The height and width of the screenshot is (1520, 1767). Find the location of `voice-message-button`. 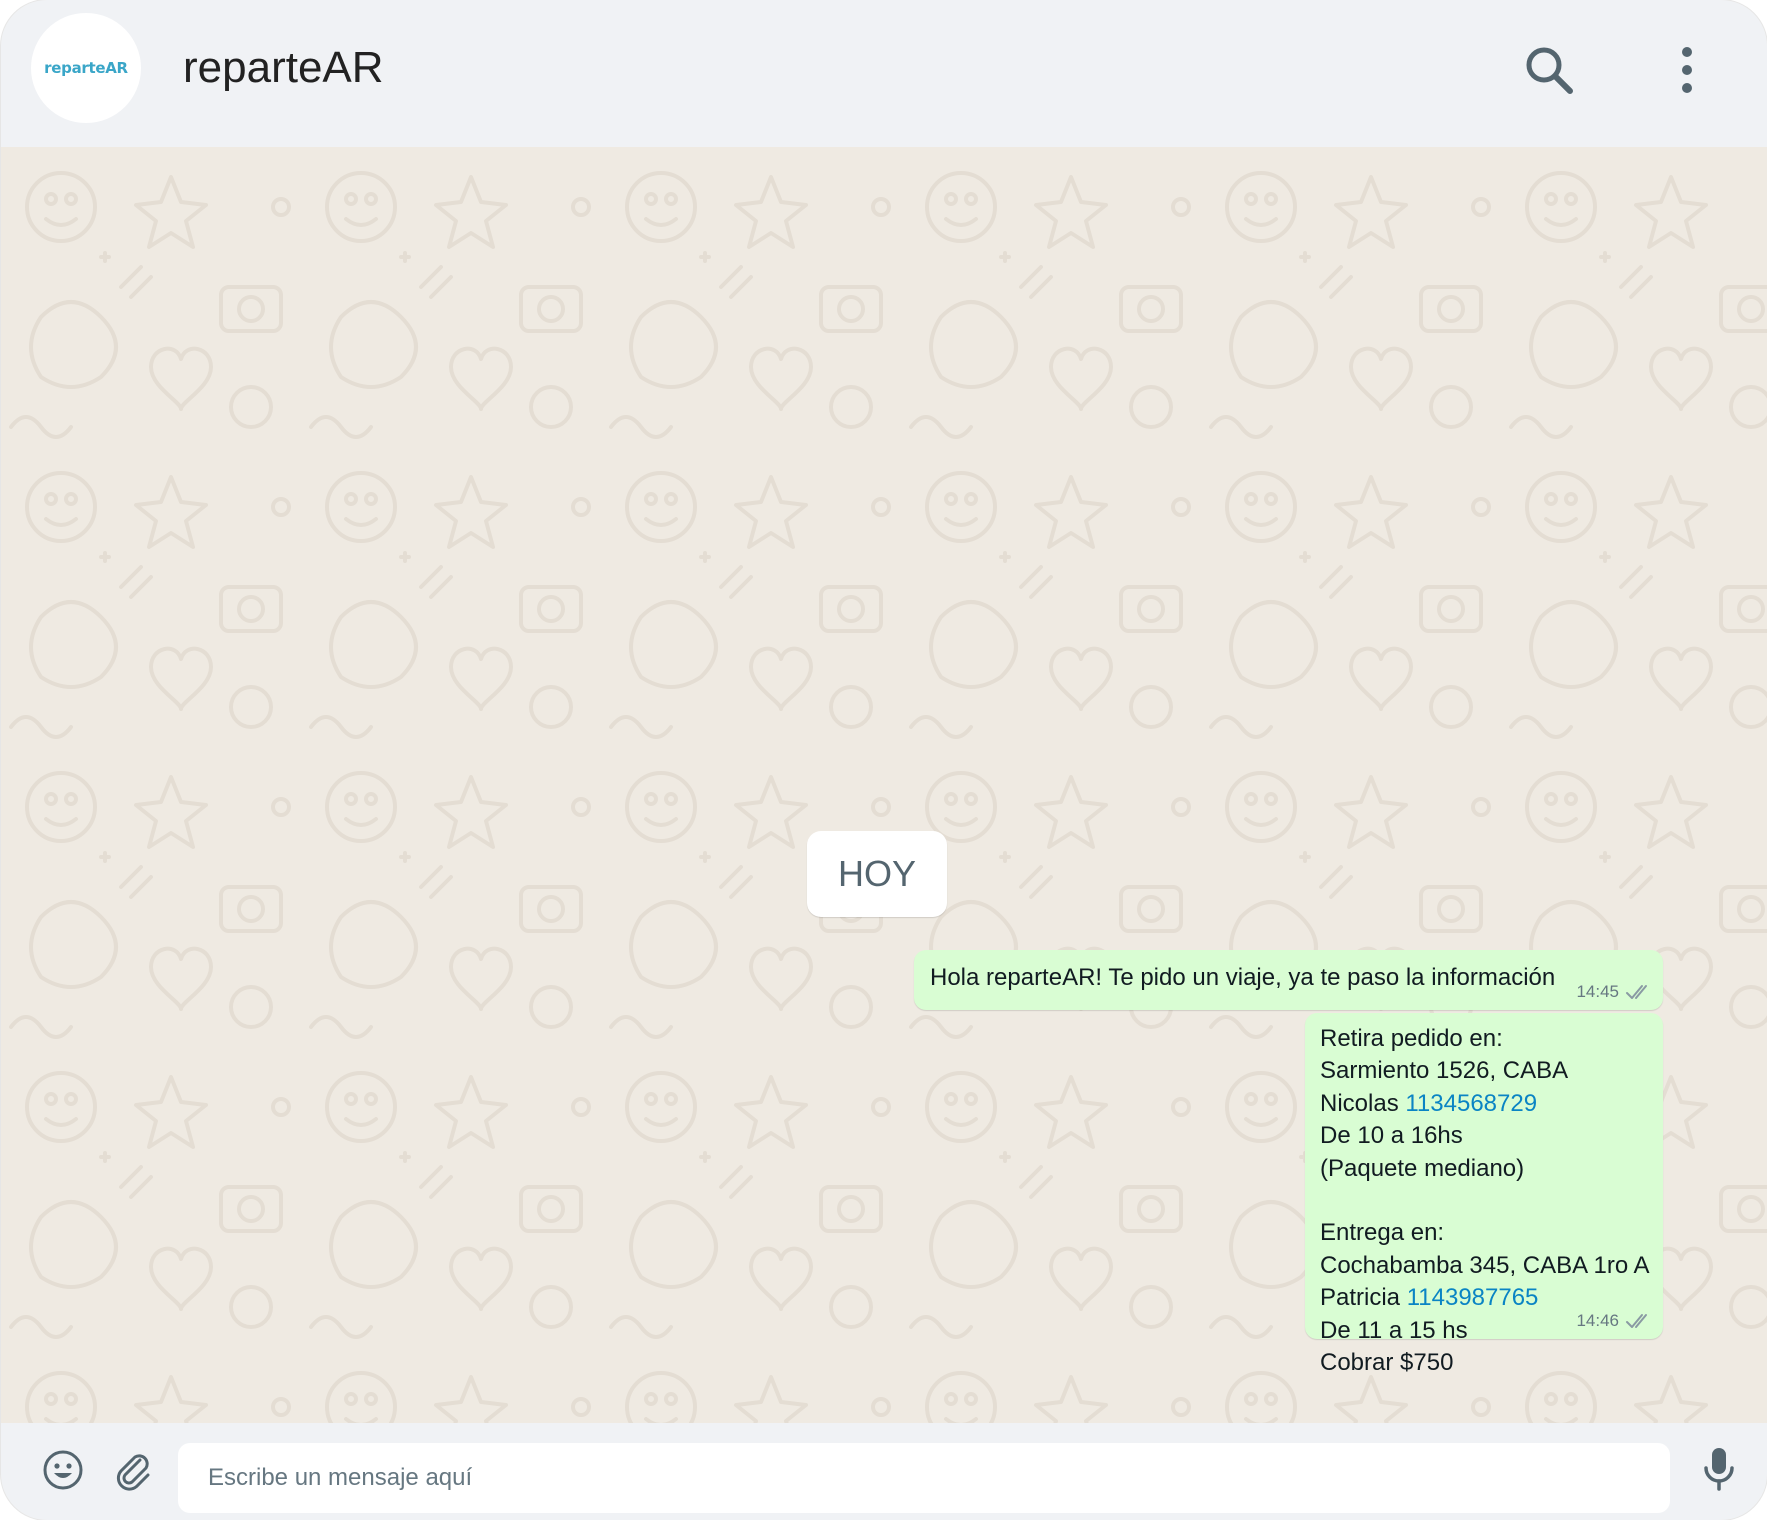

voice-message-button is located at coordinates (1719, 1469).